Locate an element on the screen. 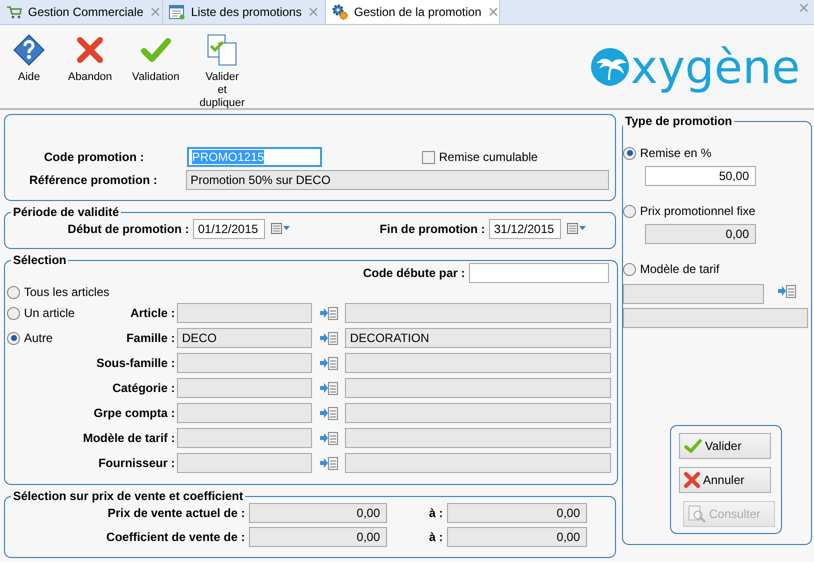 This screenshot has height=562, width=814. field-label: Code débute par : is located at coordinates (413, 273).